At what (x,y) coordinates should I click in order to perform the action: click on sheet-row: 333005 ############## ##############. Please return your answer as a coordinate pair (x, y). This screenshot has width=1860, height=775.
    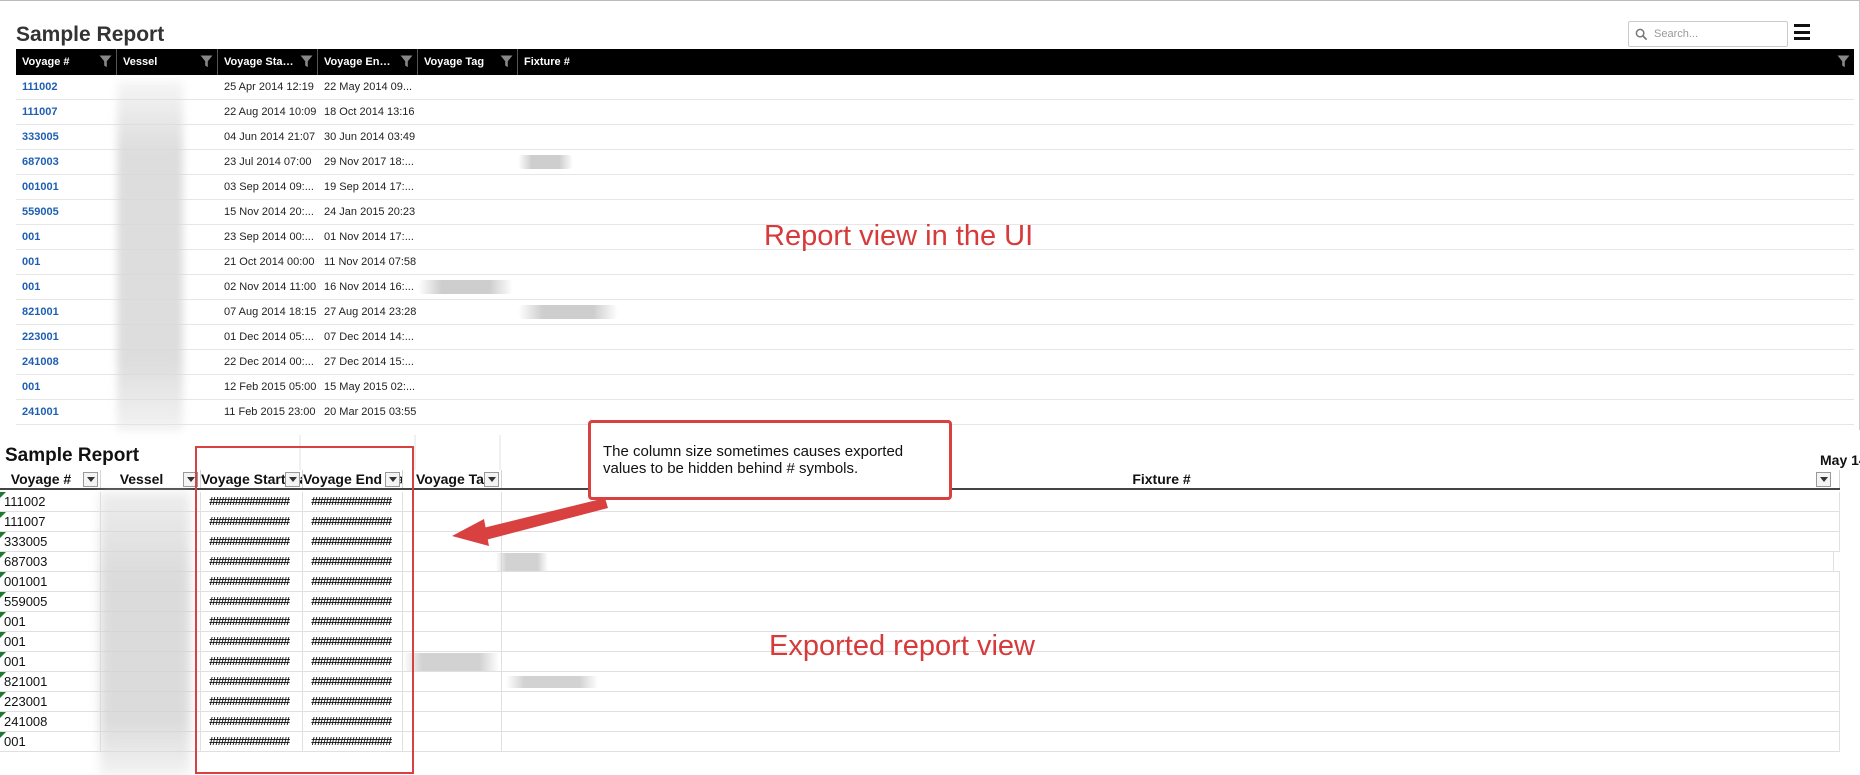
    Looking at the image, I should click on (920, 542).